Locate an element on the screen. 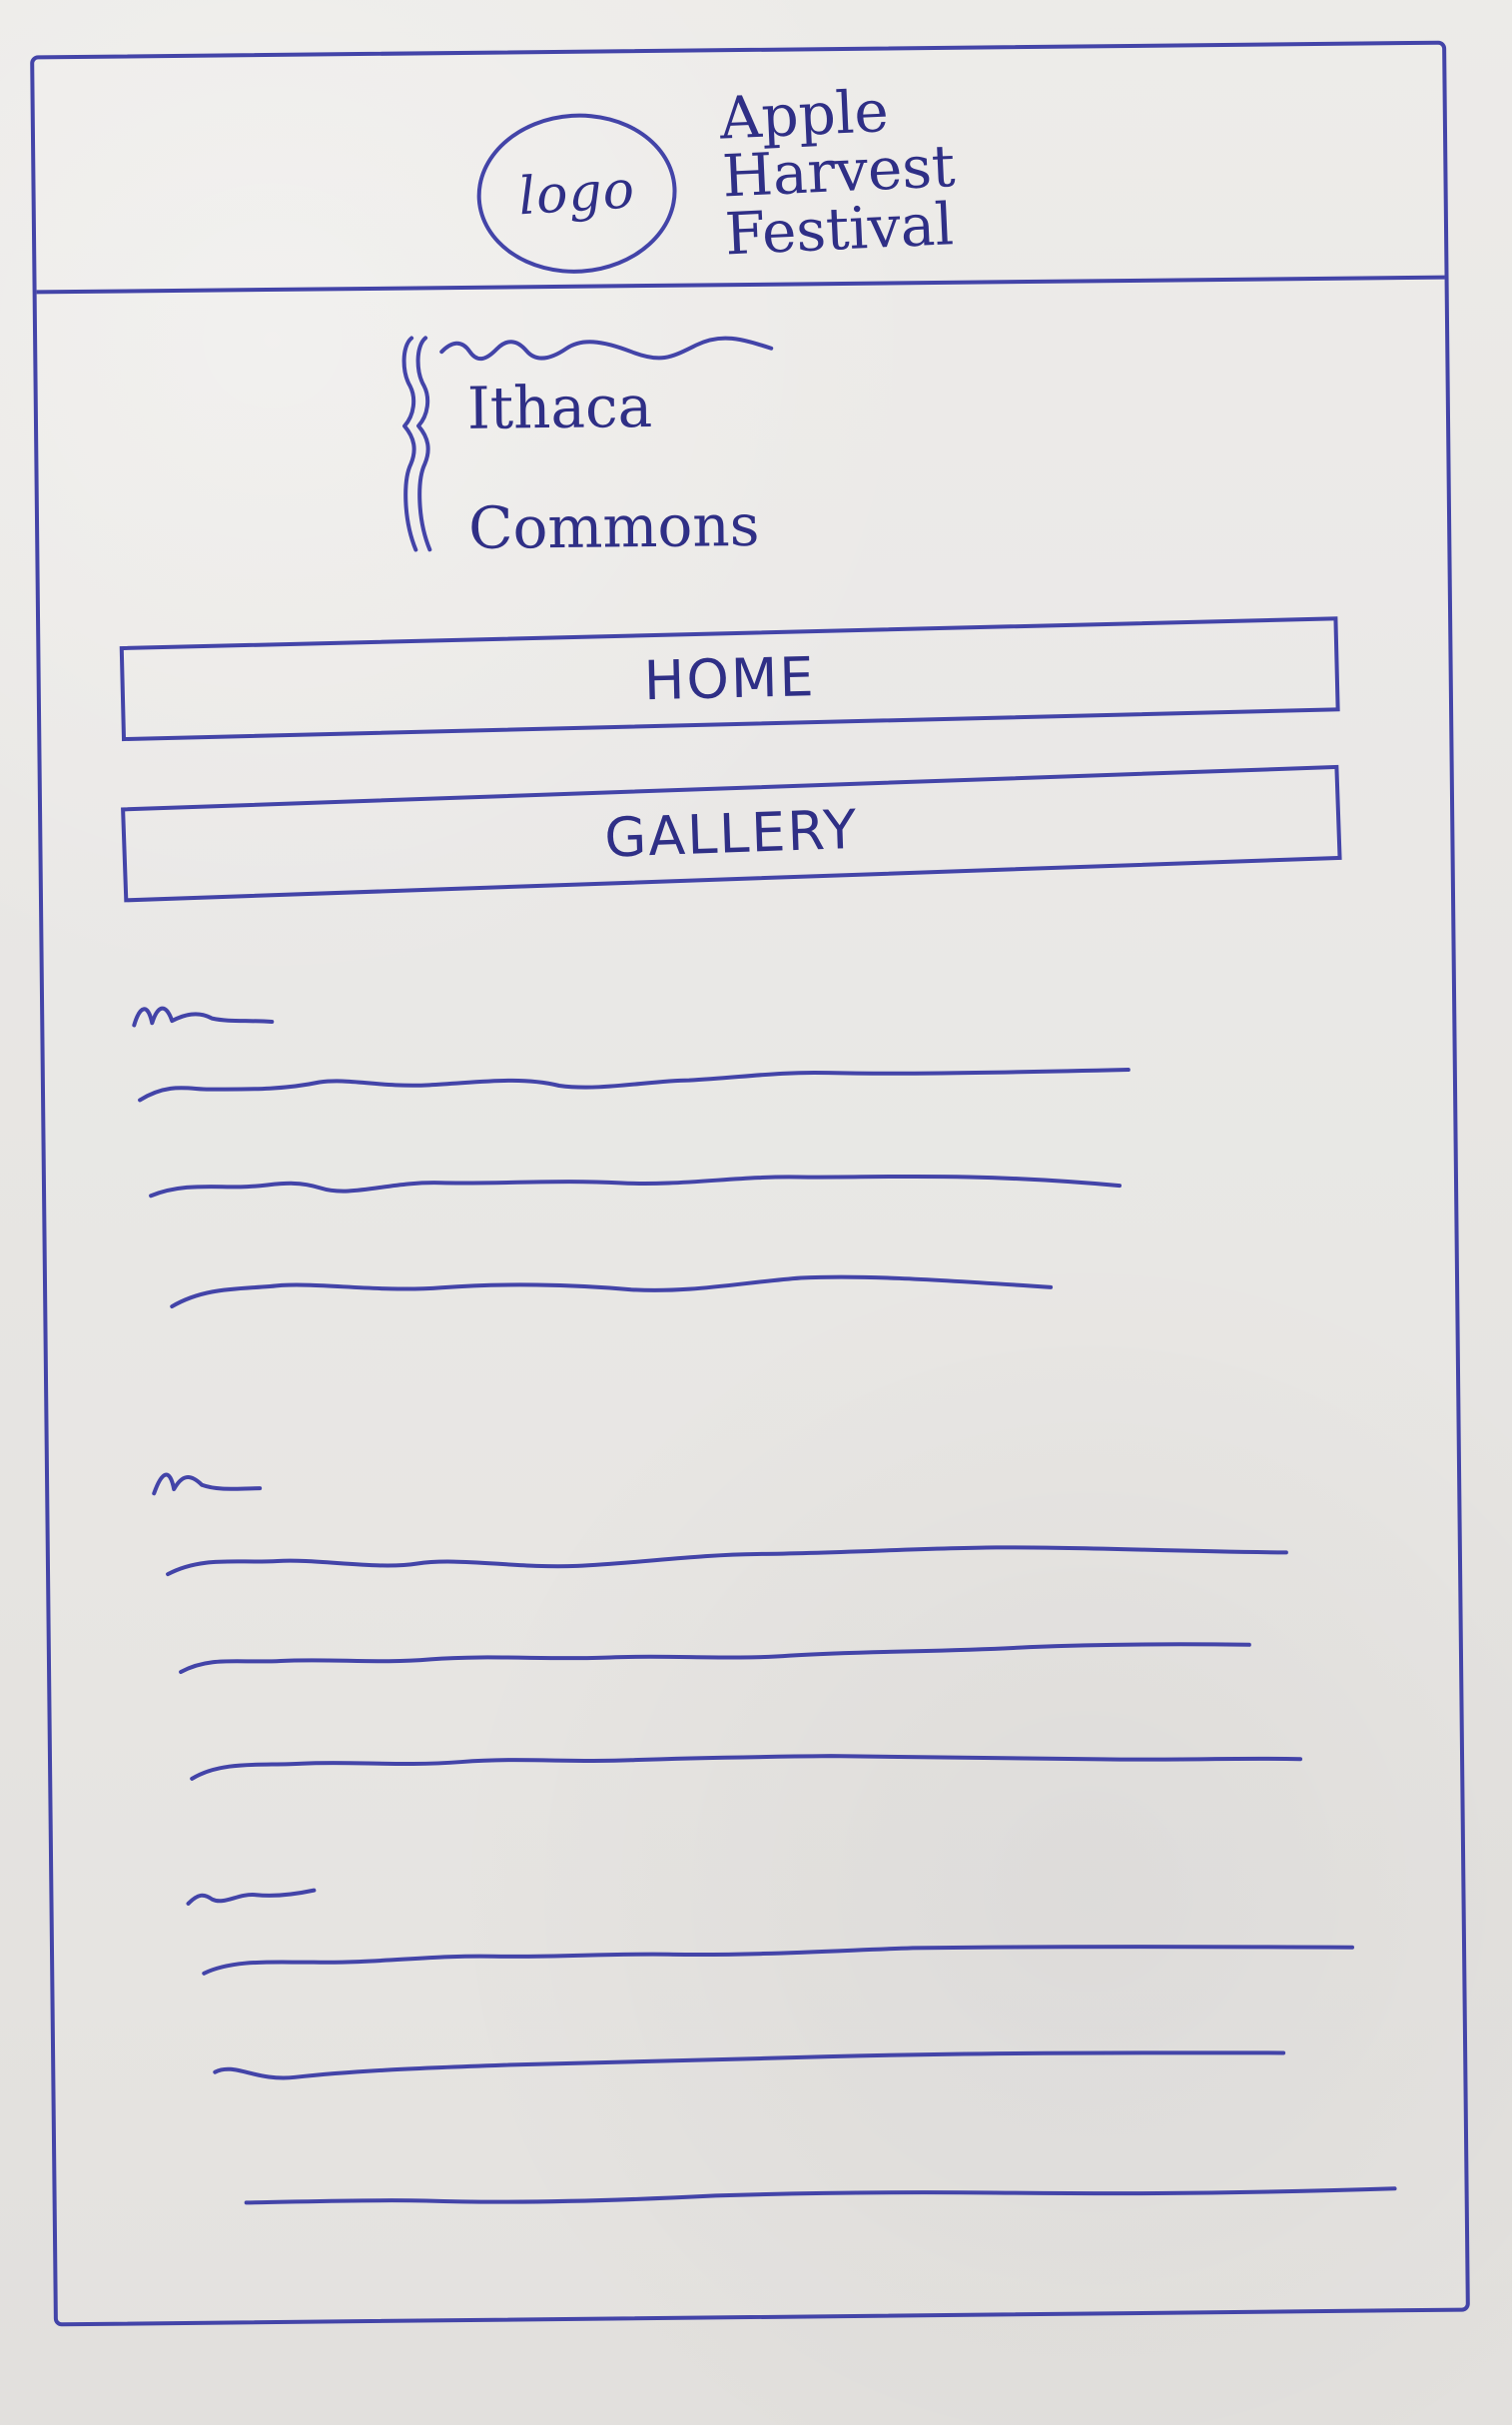 The height and width of the screenshot is (2425, 1512). section-heading-3-scribble is located at coordinates (251, 1897).